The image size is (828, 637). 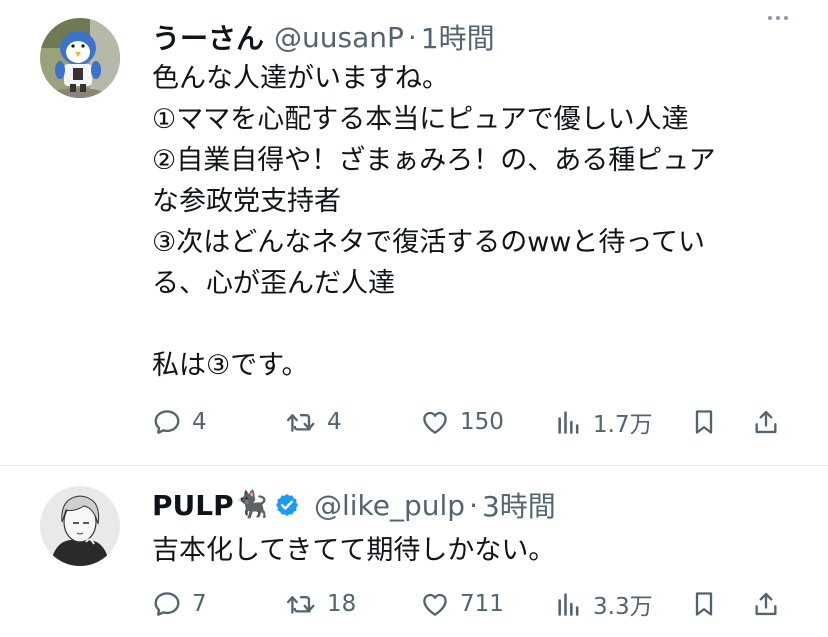 What do you see at coordinates (339, 37) in the screenshot?
I see `user-handle: @uusanP` at bounding box center [339, 37].